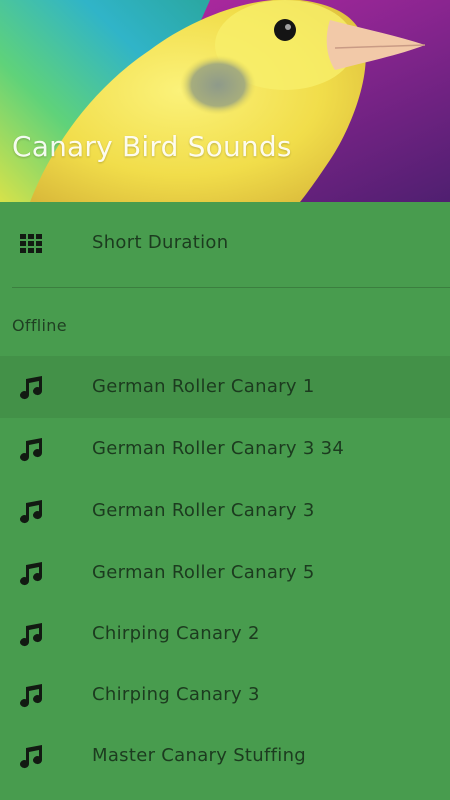 The image size is (450, 800). What do you see at coordinates (199, 755) in the screenshot?
I see `list-item-label: Master Canary Stuffing` at bounding box center [199, 755].